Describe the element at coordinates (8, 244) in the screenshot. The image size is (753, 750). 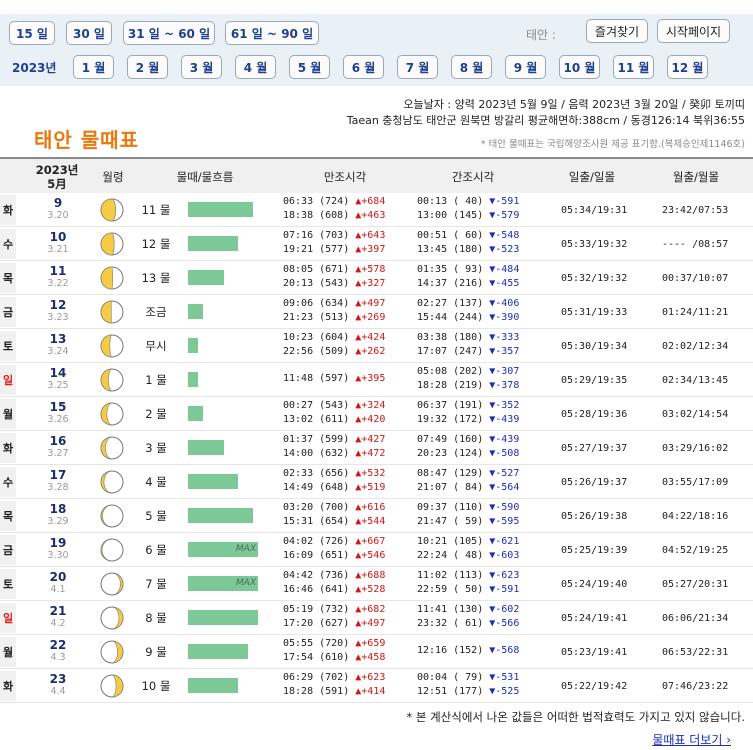
I see `weekday-cell: 수` at that location.